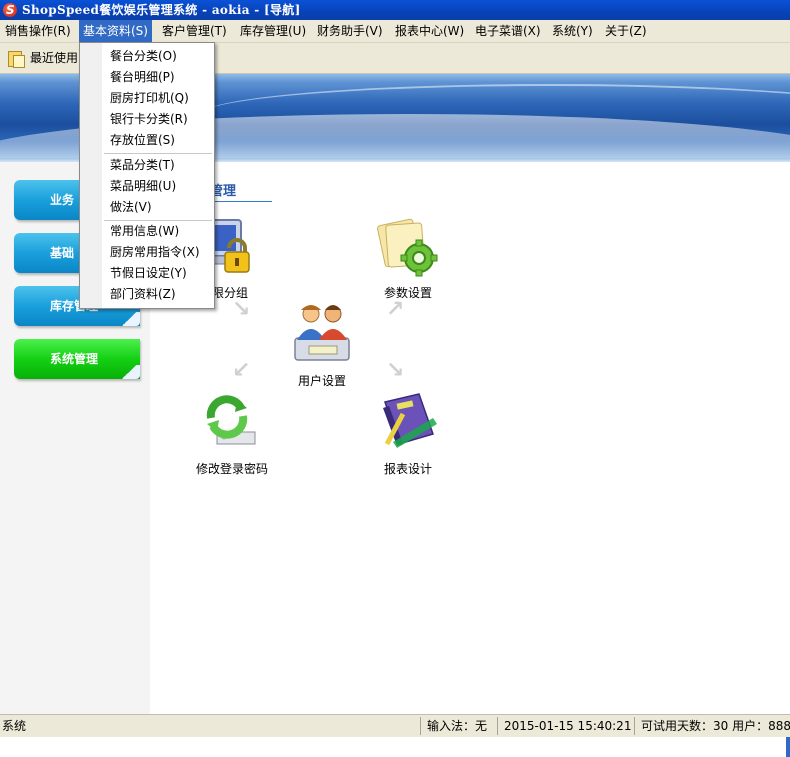 The image size is (790, 757). I want to click on app-logo-icon, so click(10, 10).